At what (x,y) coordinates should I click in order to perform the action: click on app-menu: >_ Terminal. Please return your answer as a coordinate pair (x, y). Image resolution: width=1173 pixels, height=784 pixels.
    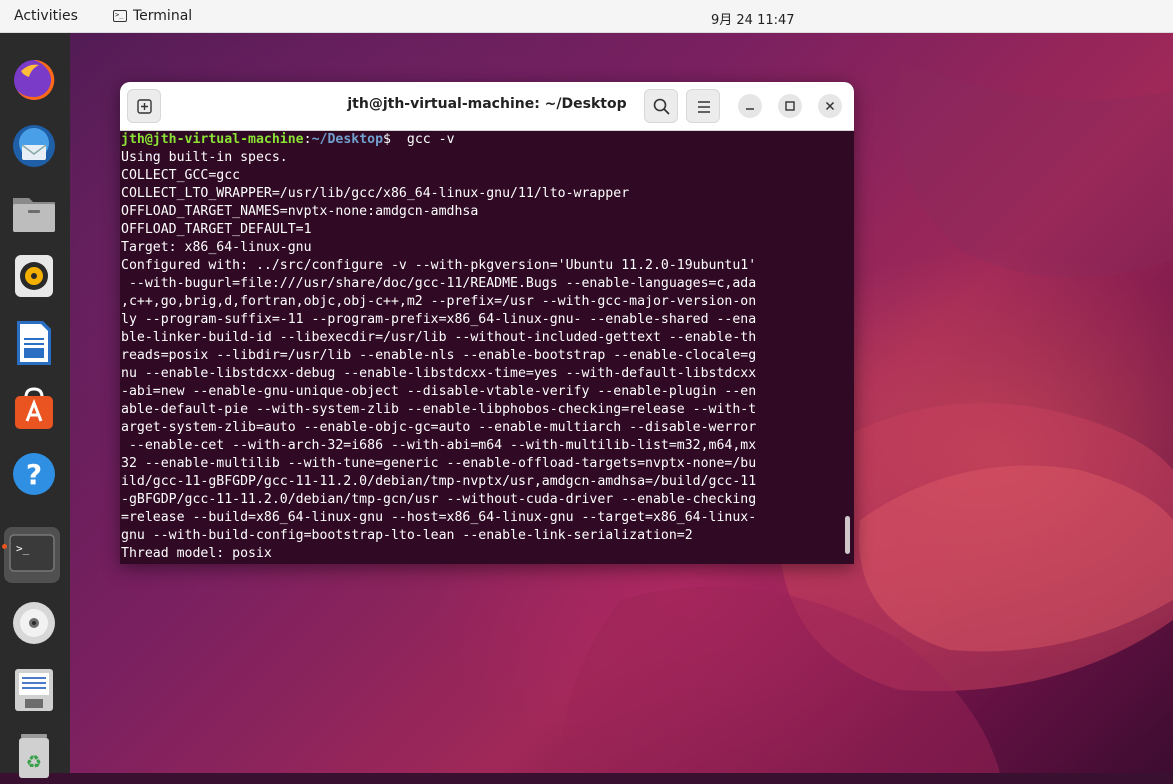
    Looking at the image, I should click on (152, 16).